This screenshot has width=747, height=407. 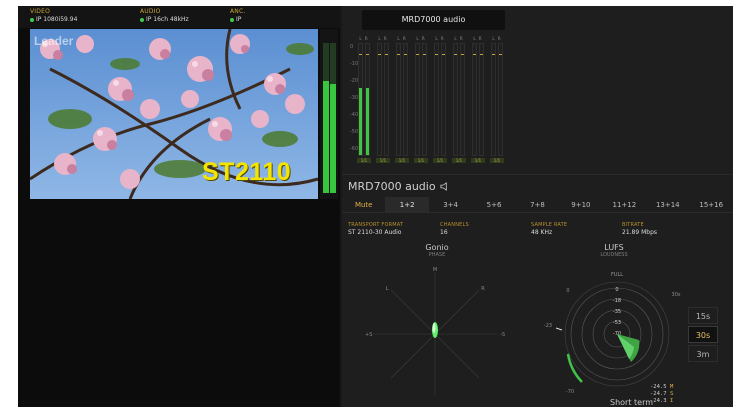 What do you see at coordinates (640, 232) in the screenshot?
I see `bitrate-value: 21.89 Mbps` at bounding box center [640, 232].